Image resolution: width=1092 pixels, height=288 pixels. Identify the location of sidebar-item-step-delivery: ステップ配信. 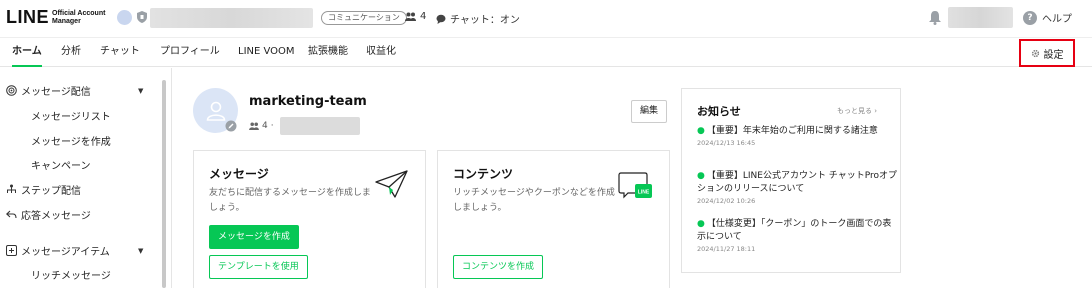
(43, 189).